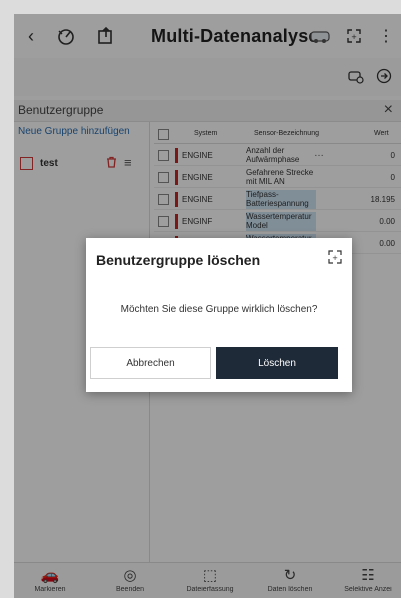 This screenshot has height=598, width=401. I want to click on expand-icon: +, so click(335, 257).